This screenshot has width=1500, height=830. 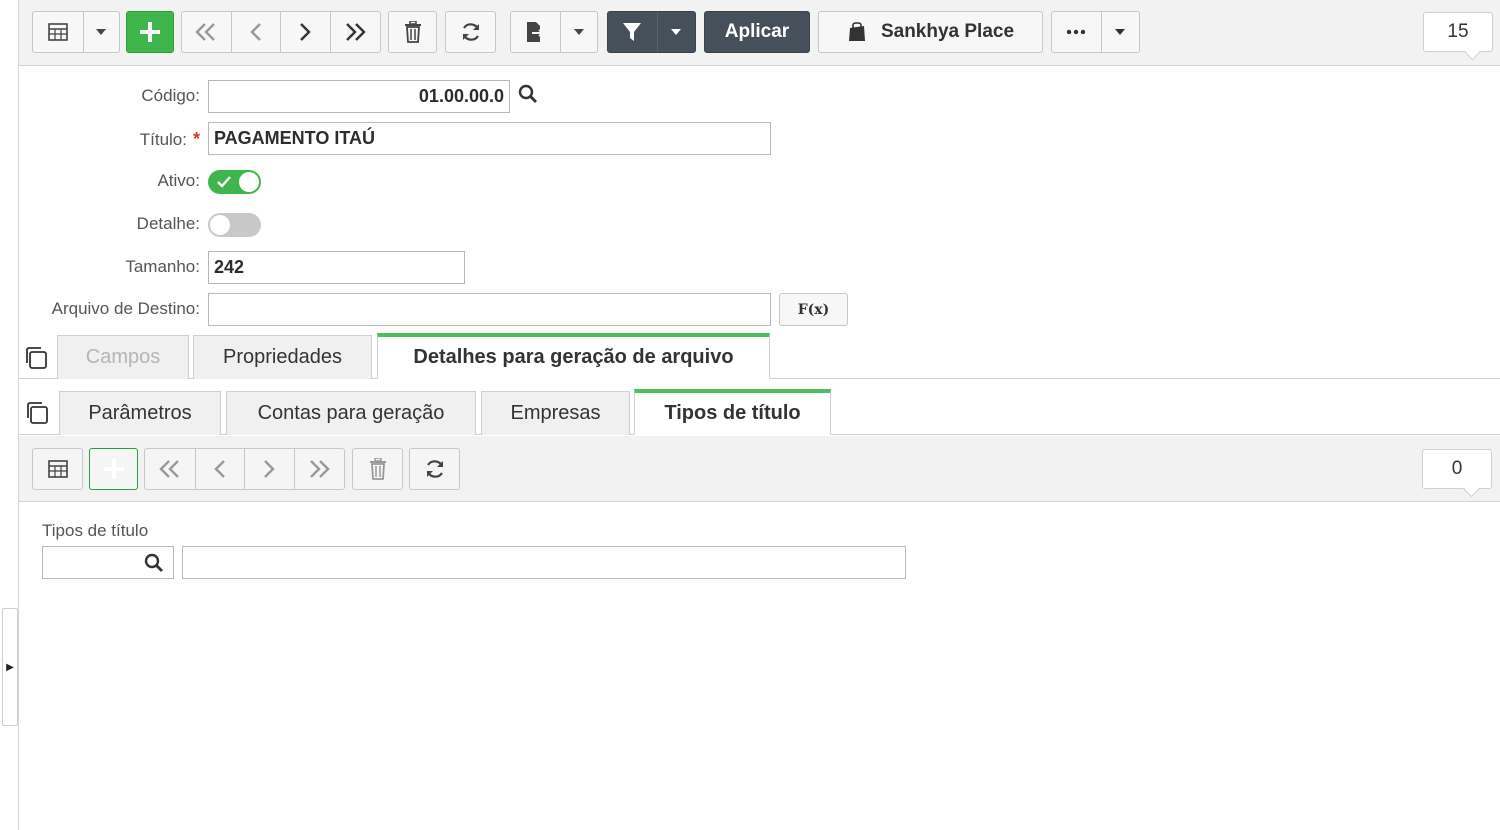 What do you see at coordinates (489, 309) in the screenshot?
I see `arquivo-destino-field` at bounding box center [489, 309].